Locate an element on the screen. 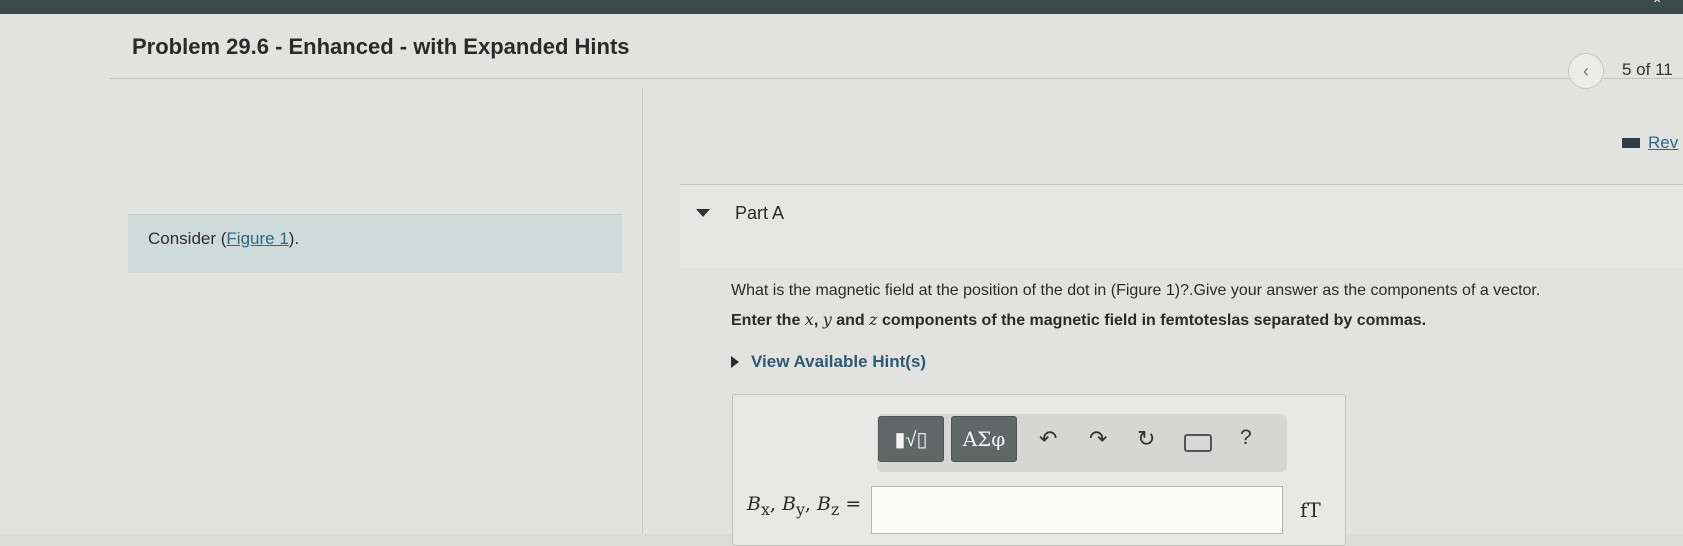 This screenshot has width=1683, height=546. redo-icon: ↷ is located at coordinates (1098, 439).